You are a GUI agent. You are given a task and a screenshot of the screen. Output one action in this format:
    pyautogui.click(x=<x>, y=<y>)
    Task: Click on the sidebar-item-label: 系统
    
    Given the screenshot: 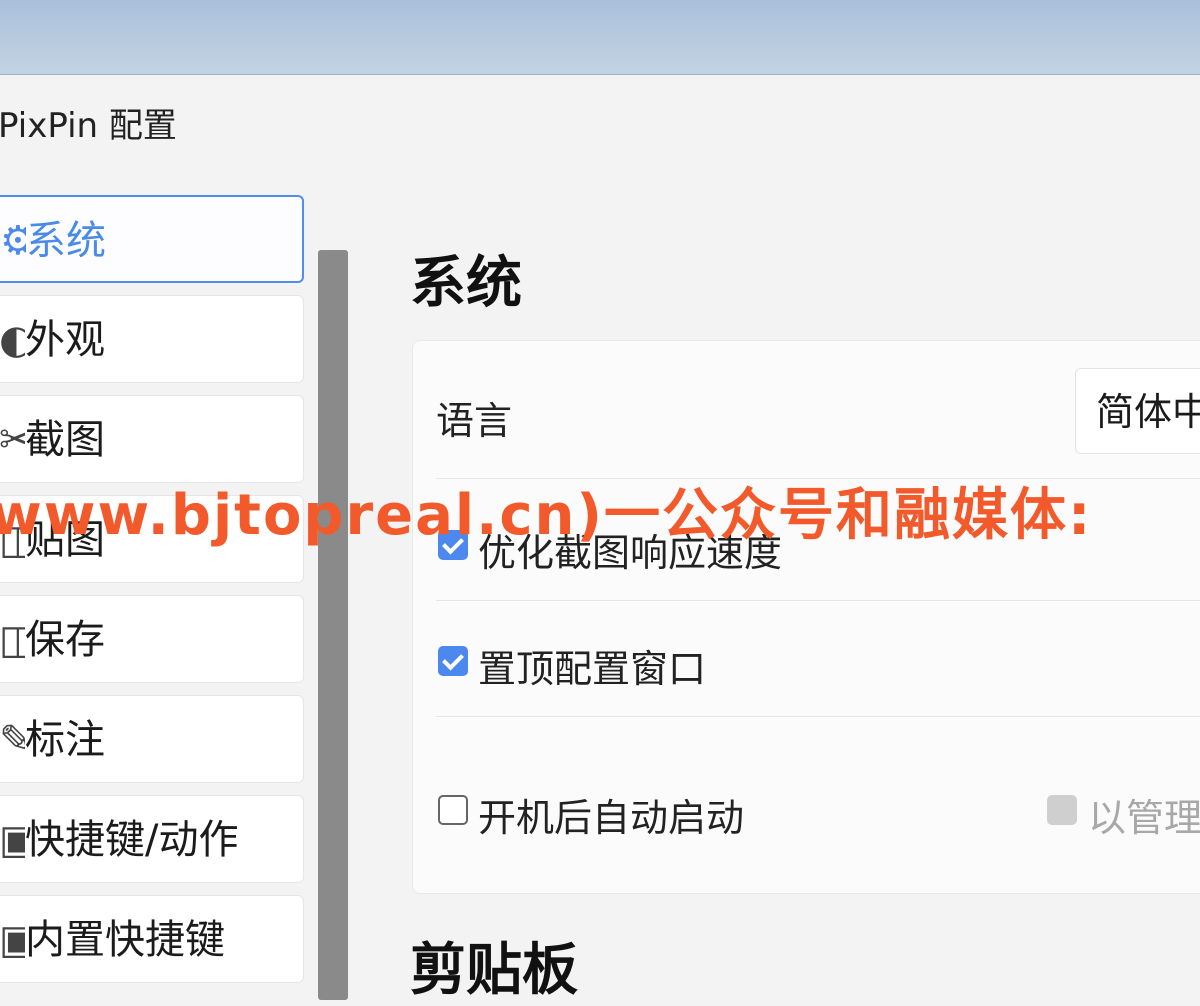 What is the action you would take?
    pyautogui.click(x=66, y=241)
    